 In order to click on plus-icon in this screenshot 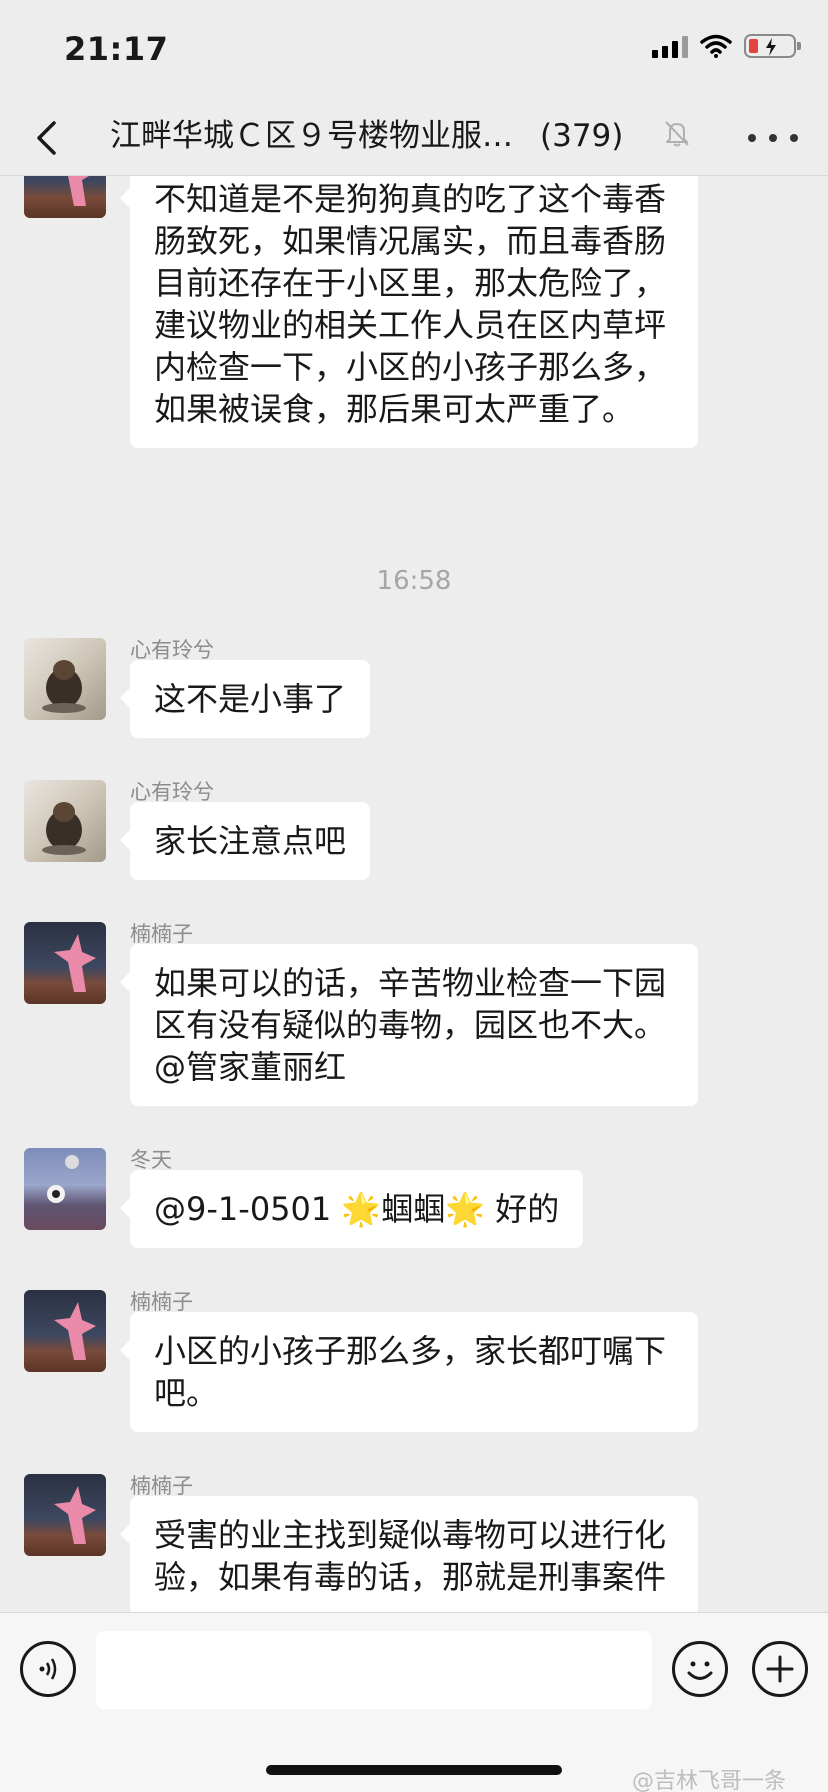, I will do `click(780, 1669)`.